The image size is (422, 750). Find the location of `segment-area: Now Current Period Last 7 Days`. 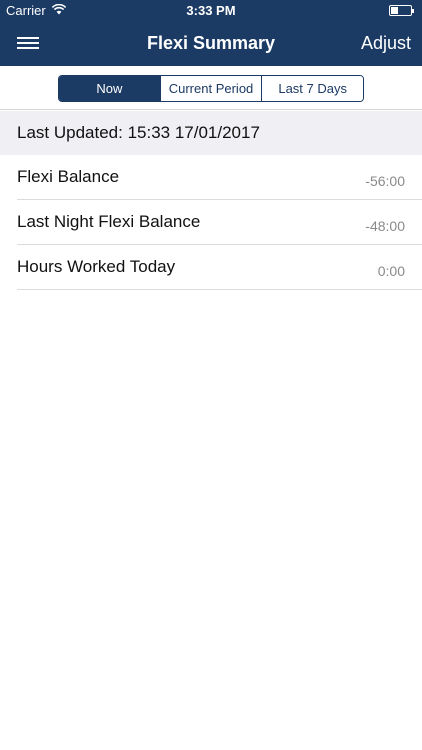

segment-area: Now Current Period Last 7 Days is located at coordinates (211, 88).